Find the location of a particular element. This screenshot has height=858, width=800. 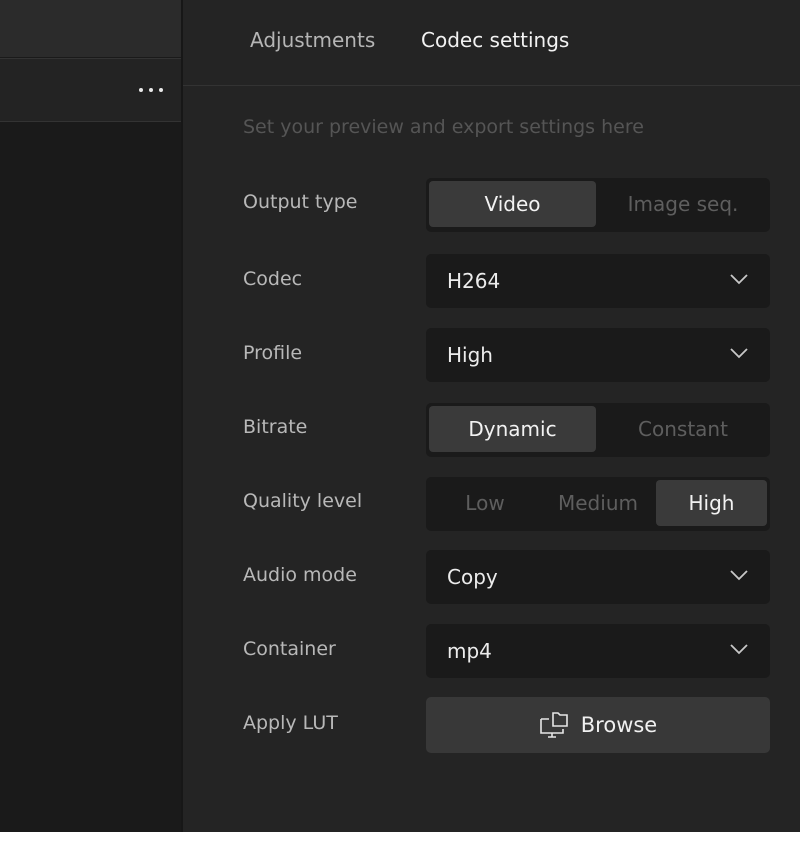

output-type-label: Output type is located at coordinates (300, 202).